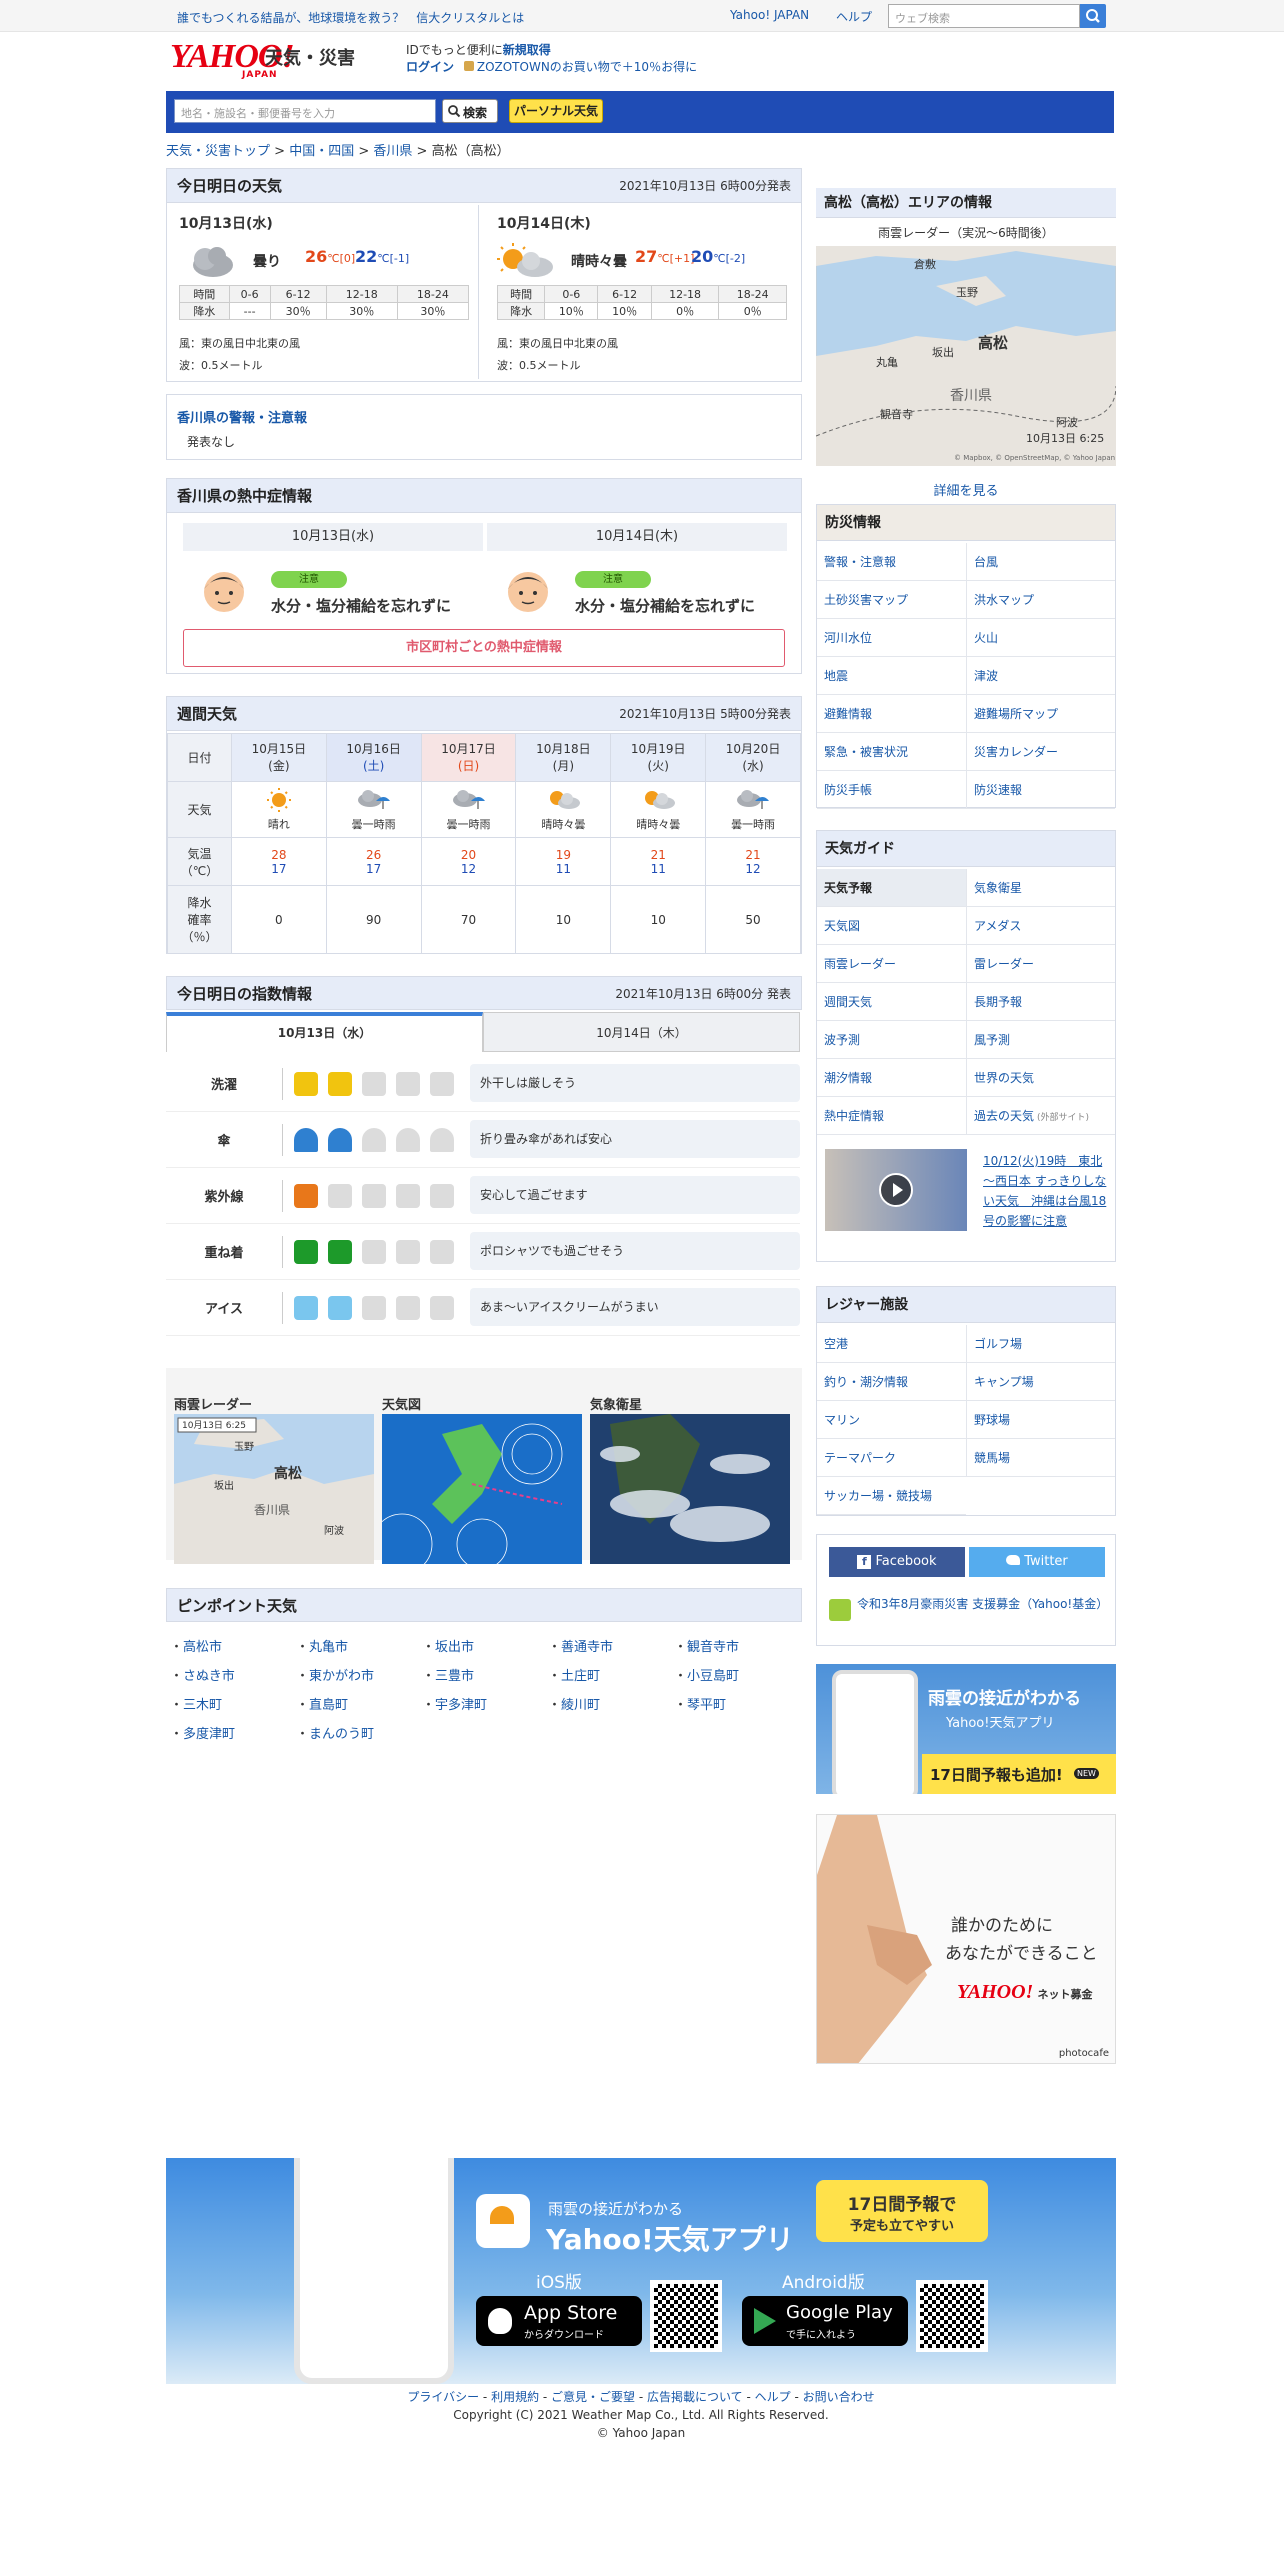 The width and height of the screenshot is (1284, 2558). What do you see at coordinates (476, 1484) in the screenshot?
I see `weather-chart-card: 天気図` at bounding box center [476, 1484].